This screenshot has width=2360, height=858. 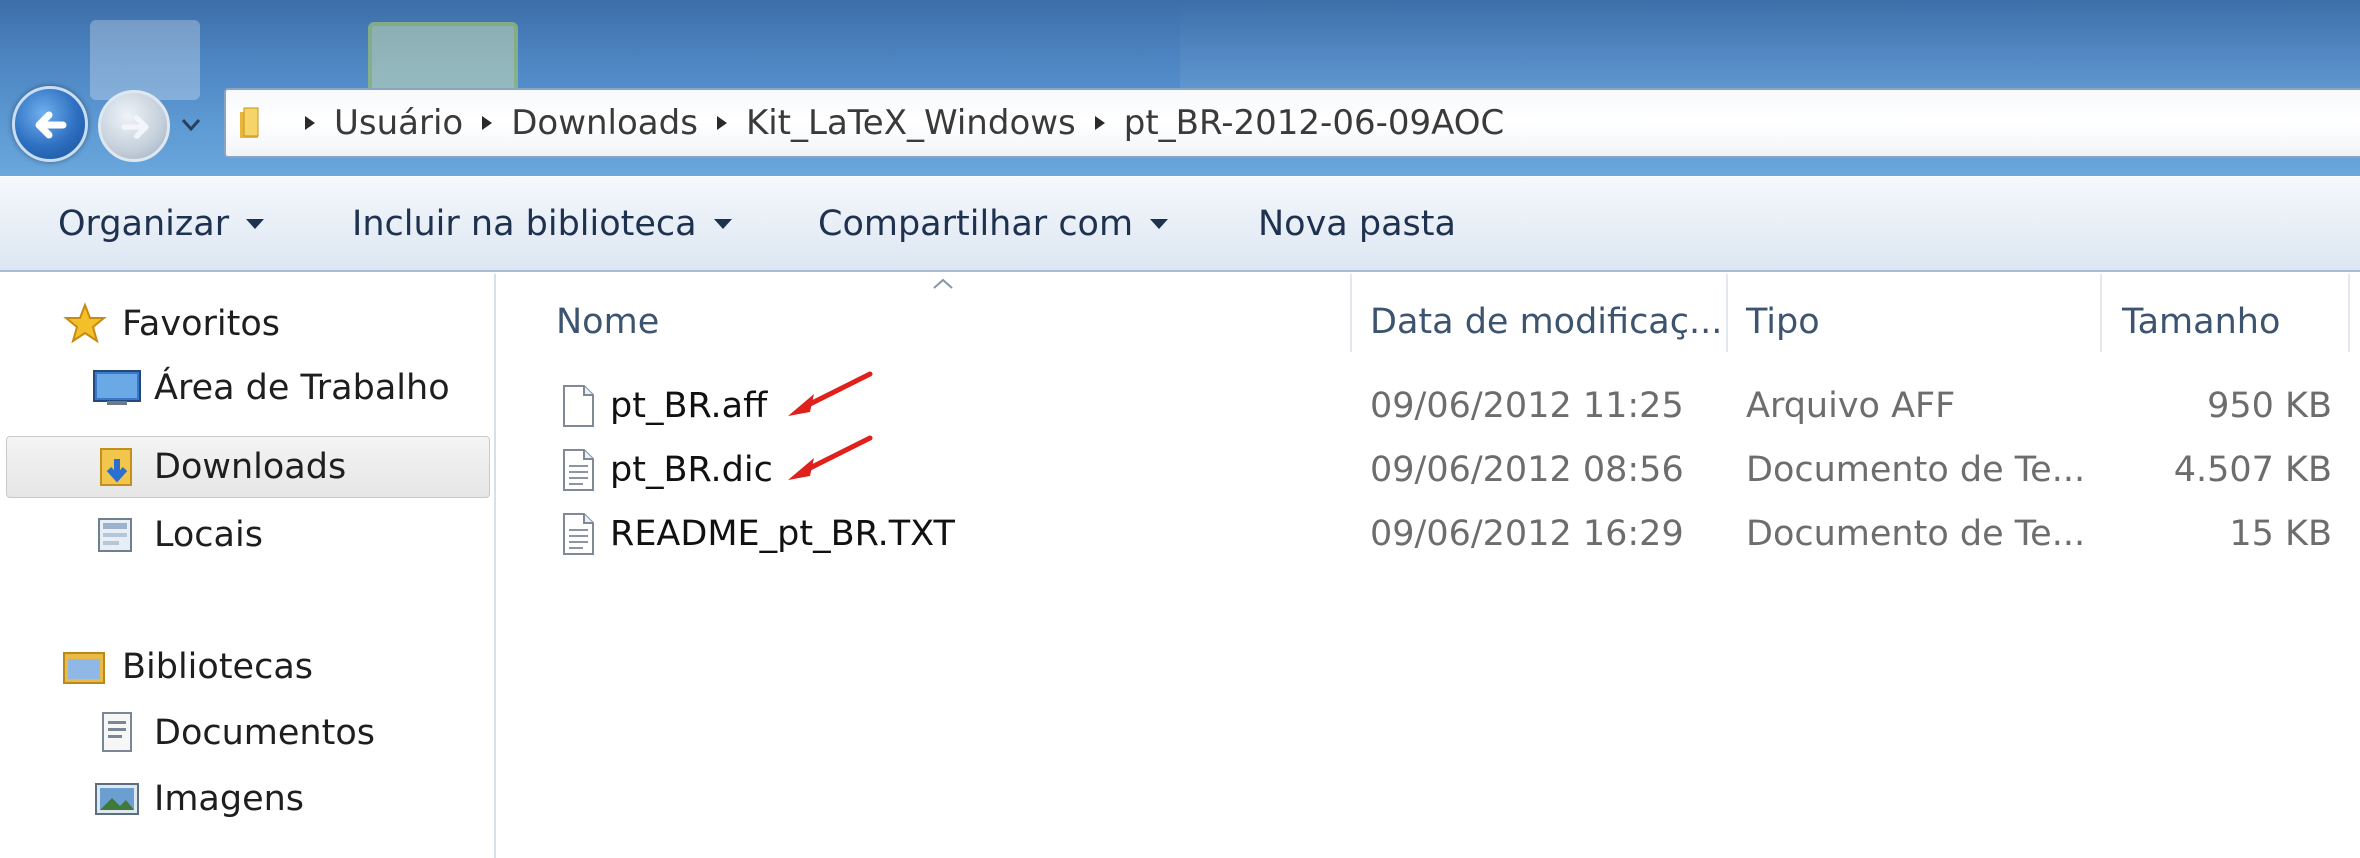 I want to click on include-library-label: Incluir na biblioteca, so click(x=524, y=224).